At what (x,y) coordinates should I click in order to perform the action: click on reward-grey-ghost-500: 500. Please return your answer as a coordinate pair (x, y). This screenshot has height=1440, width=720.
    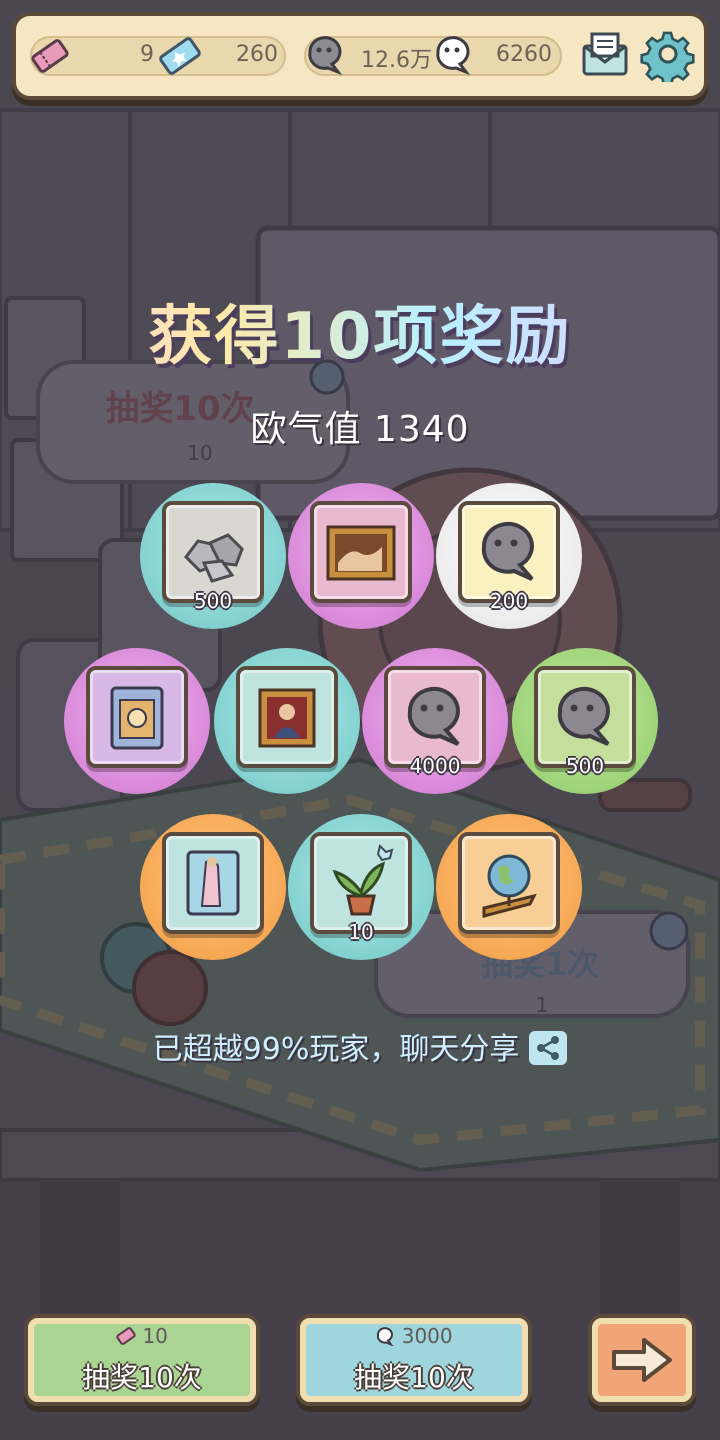
    Looking at the image, I should click on (585, 721).